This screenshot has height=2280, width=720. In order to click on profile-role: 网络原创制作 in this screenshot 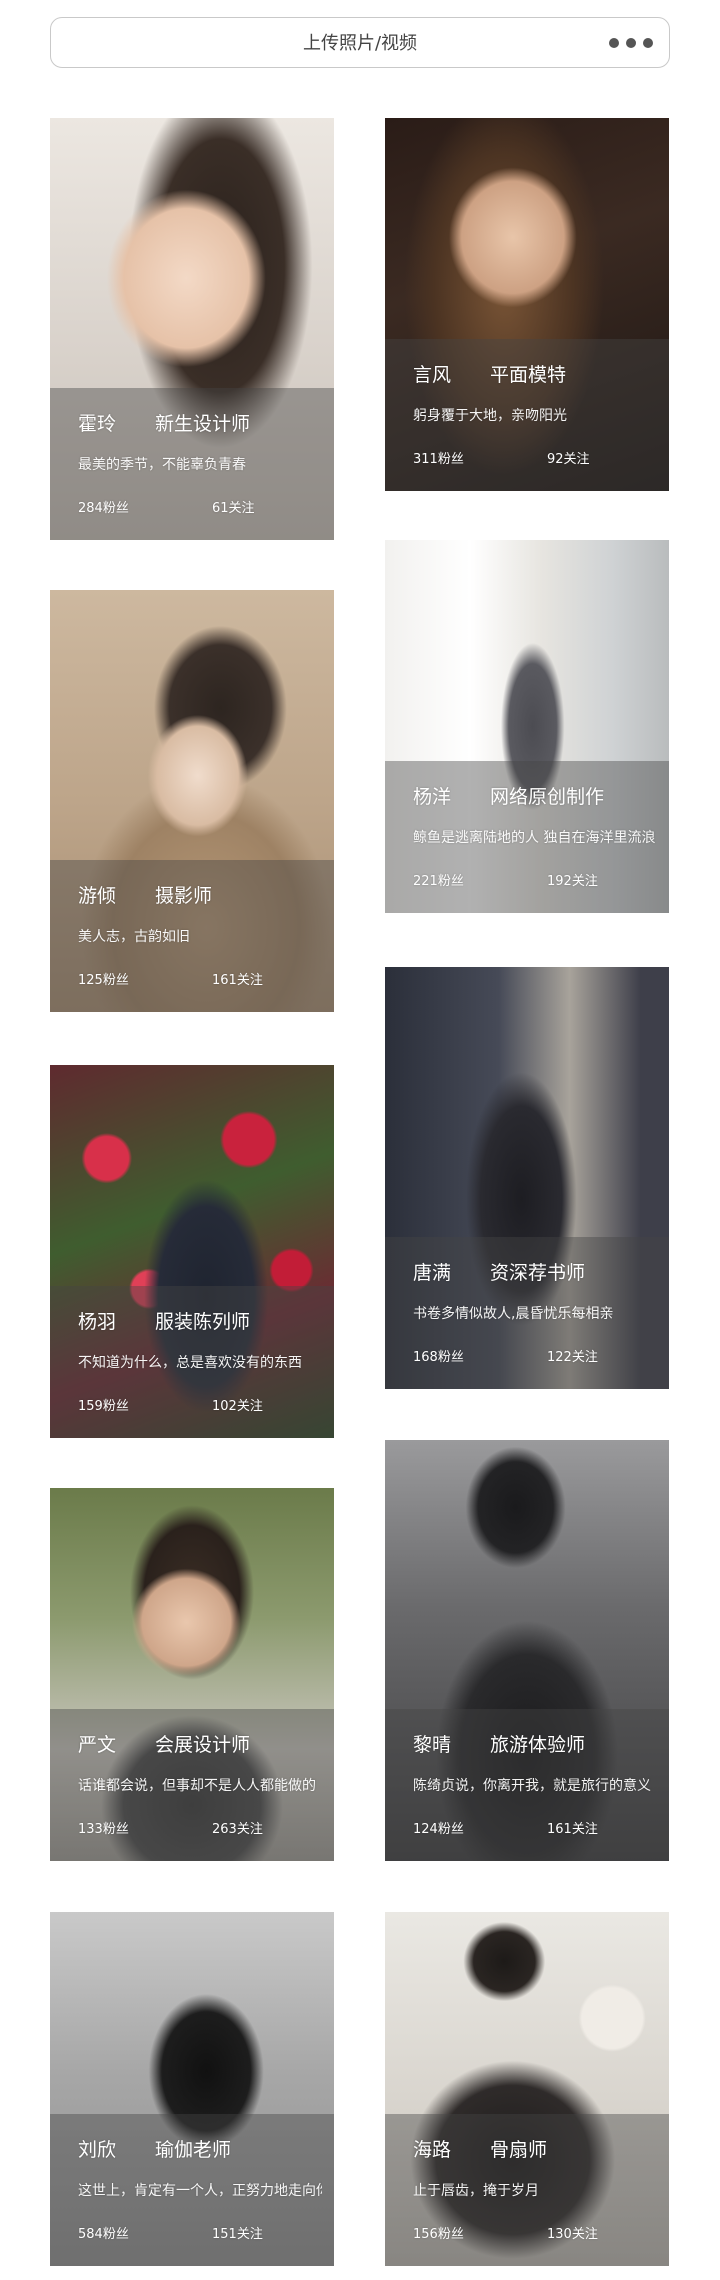, I will do `click(547, 797)`.